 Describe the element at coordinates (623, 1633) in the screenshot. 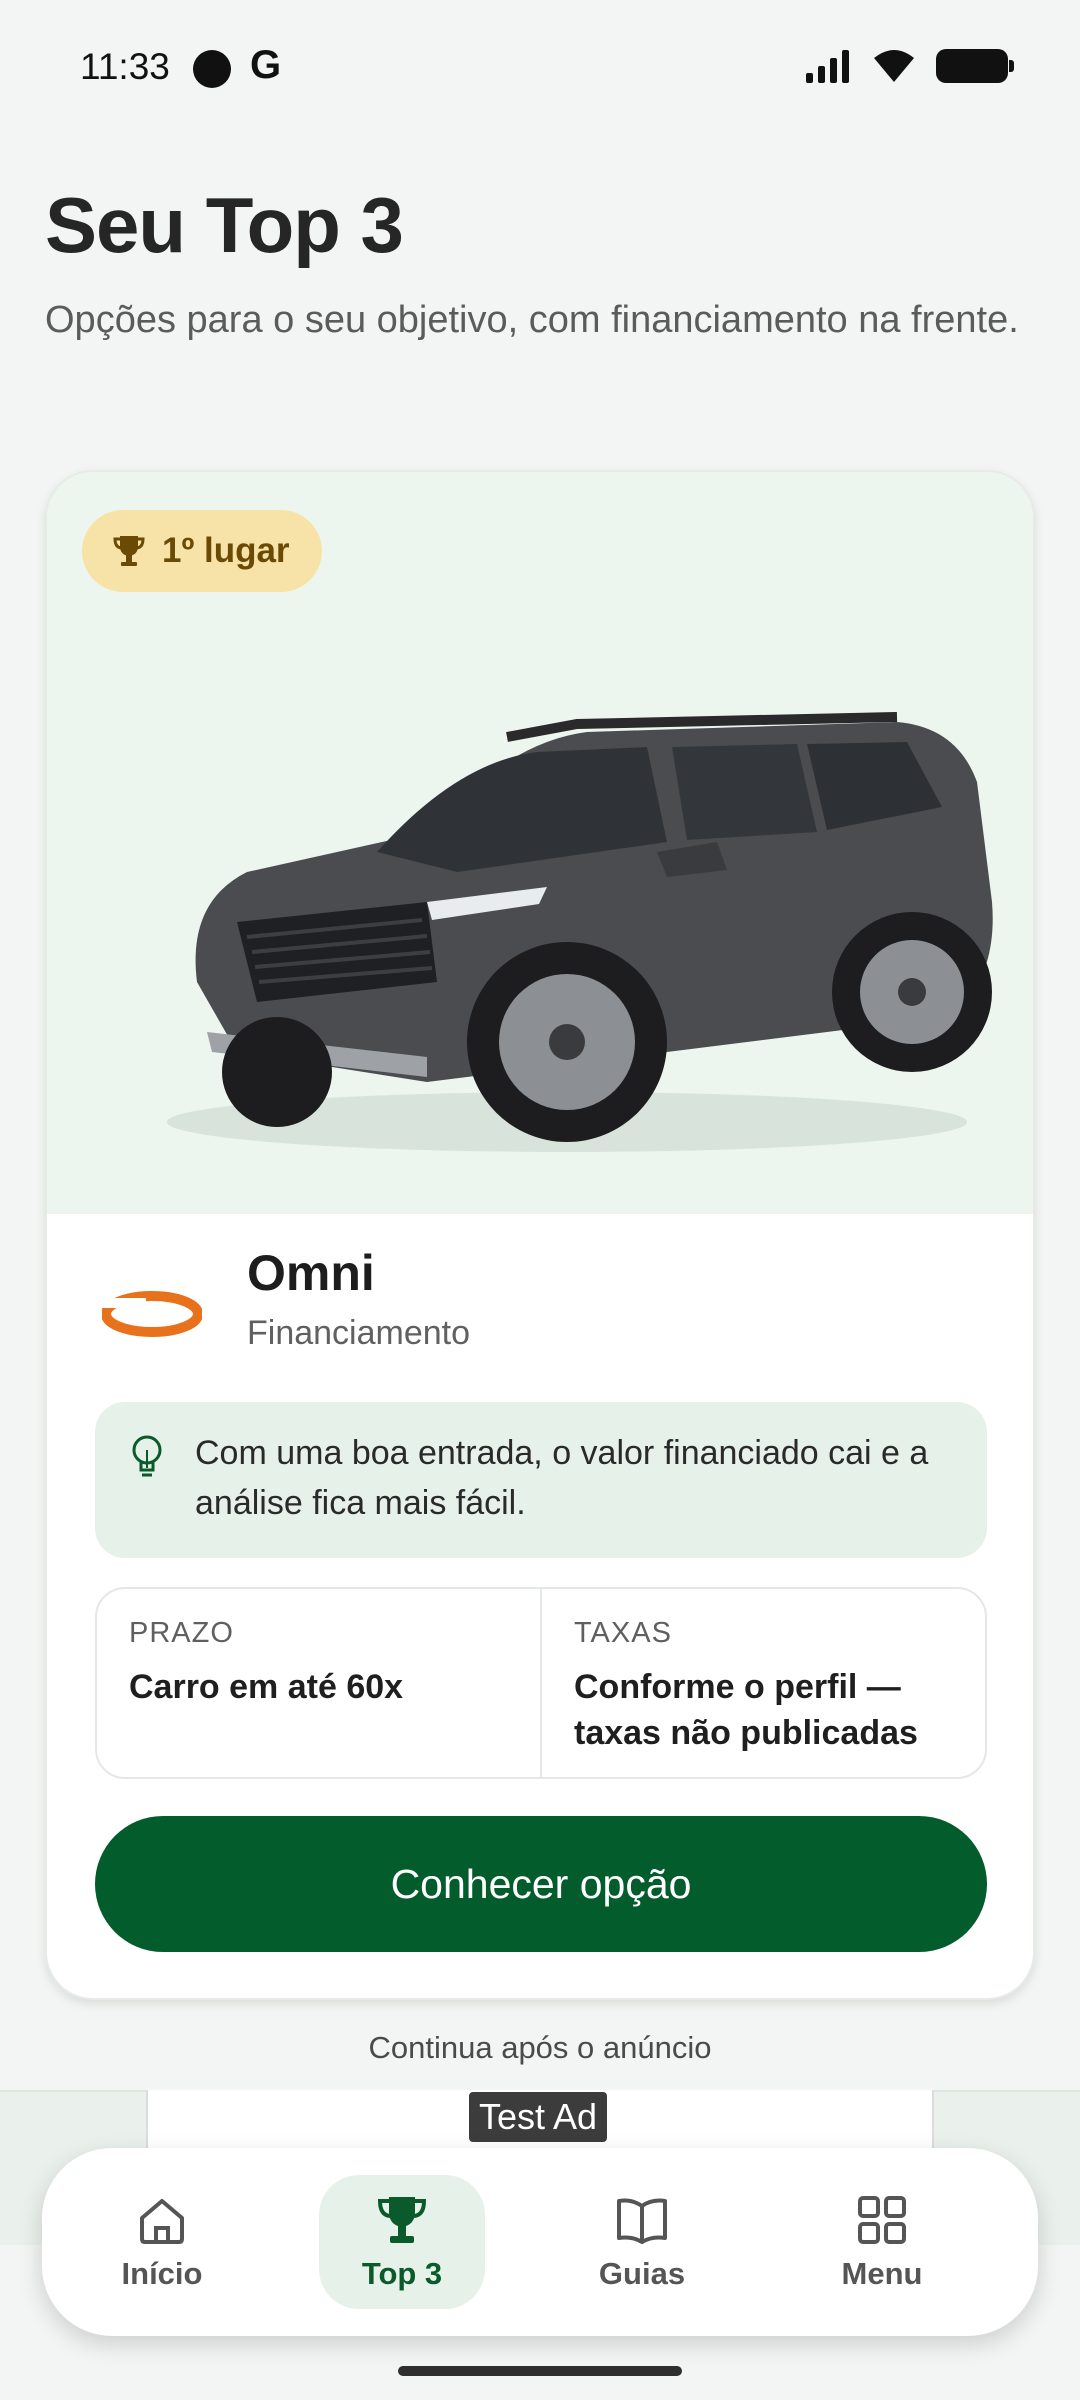

I see `info-label: TAXAS` at that location.